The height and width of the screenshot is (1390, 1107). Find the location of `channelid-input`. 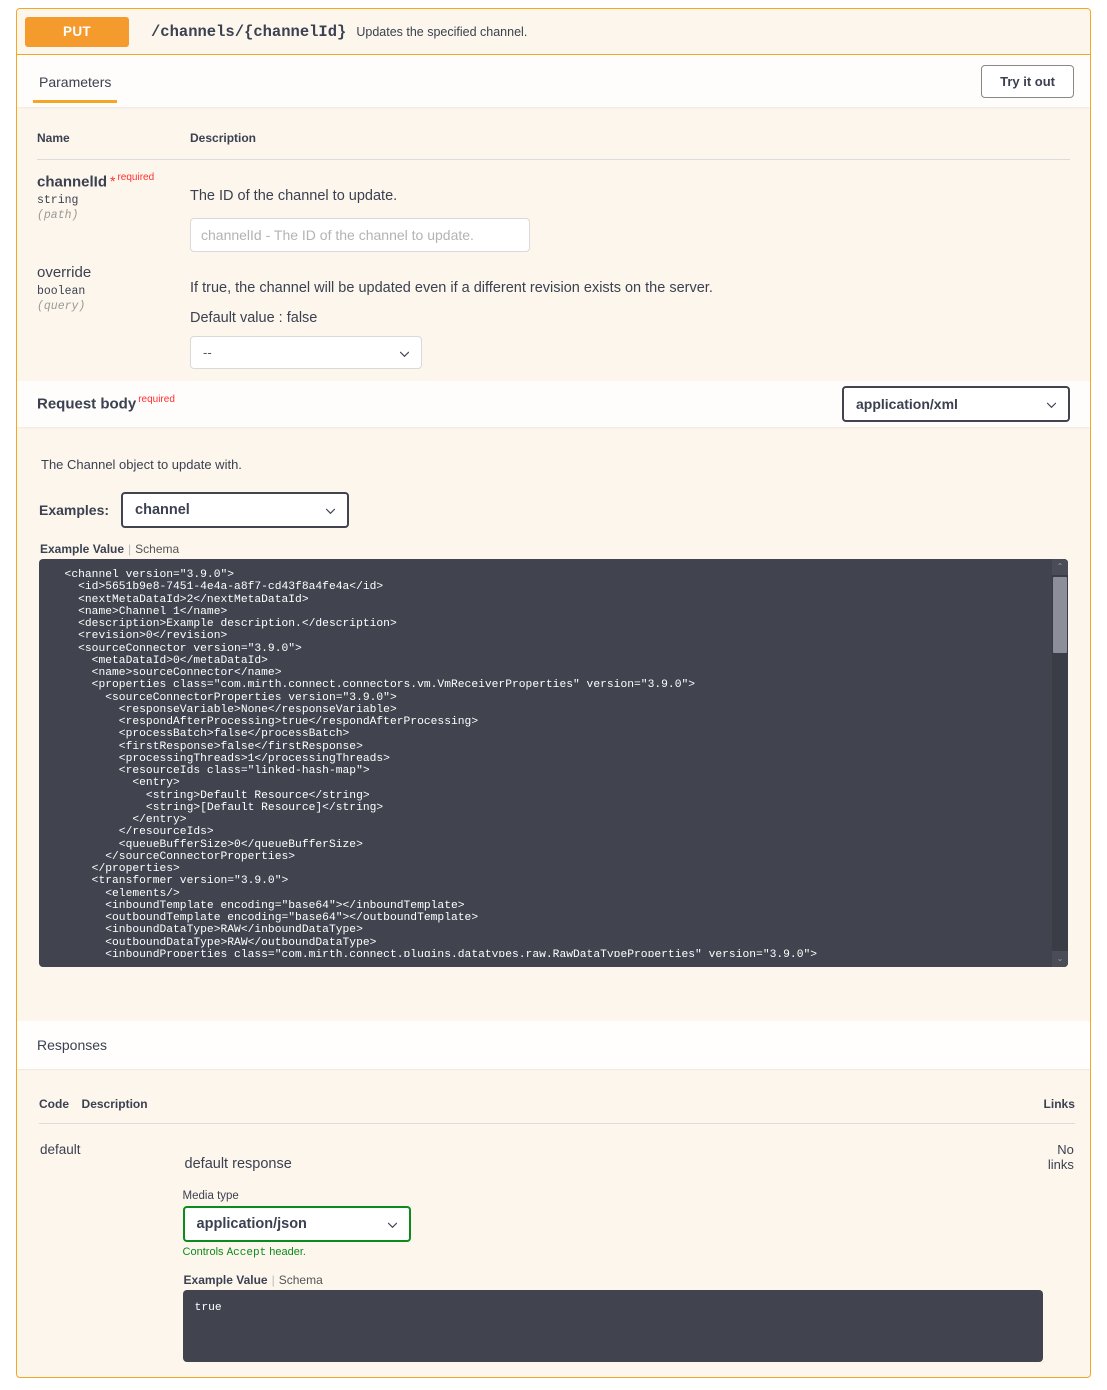

channelid-input is located at coordinates (360, 235).